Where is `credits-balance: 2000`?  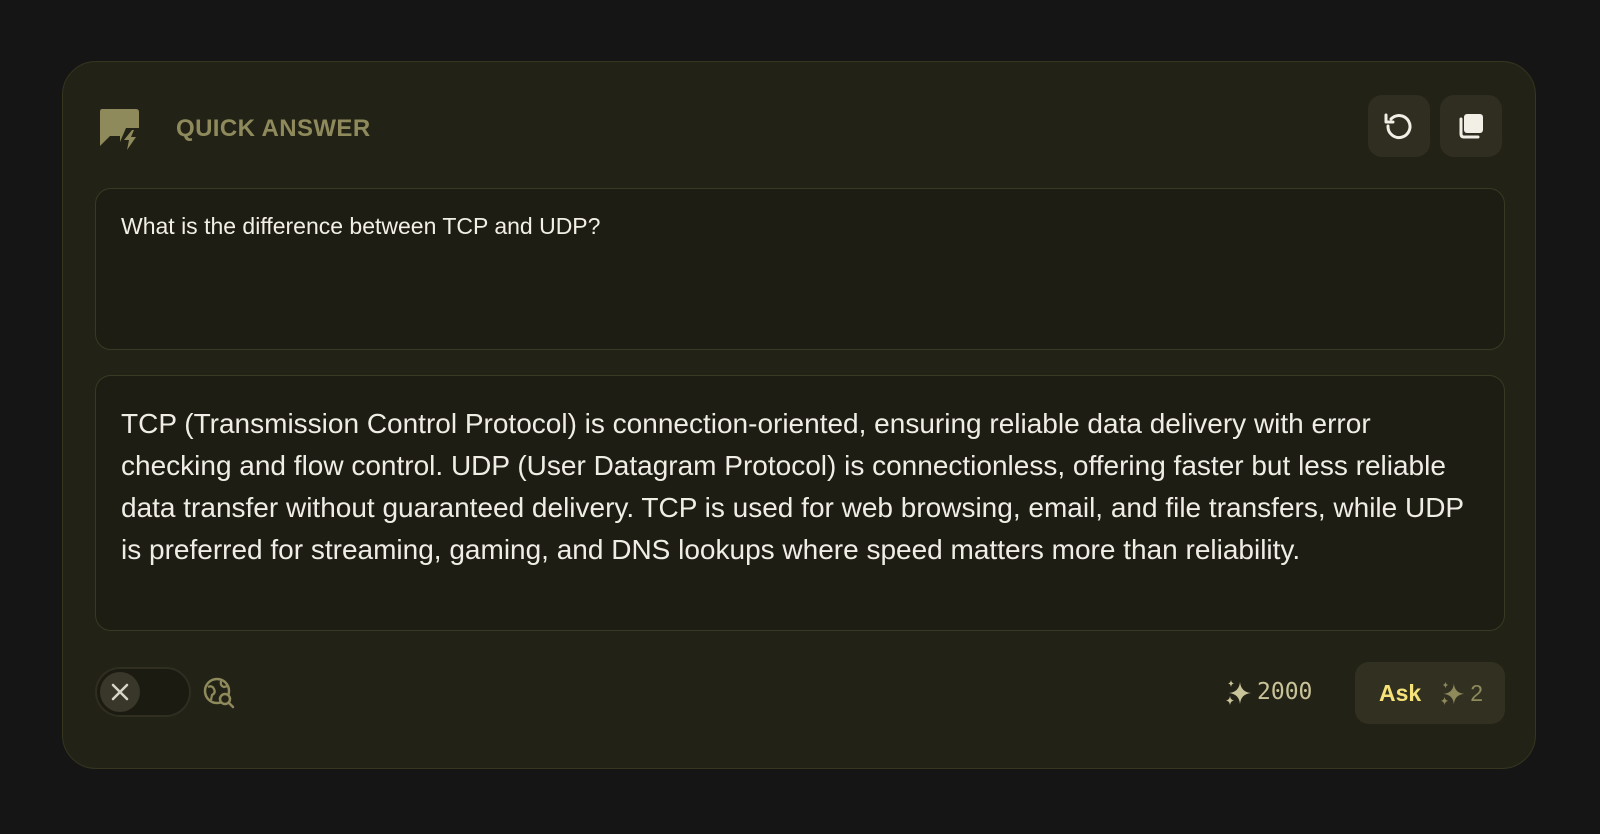
credits-balance: 2000 is located at coordinates (1267, 692).